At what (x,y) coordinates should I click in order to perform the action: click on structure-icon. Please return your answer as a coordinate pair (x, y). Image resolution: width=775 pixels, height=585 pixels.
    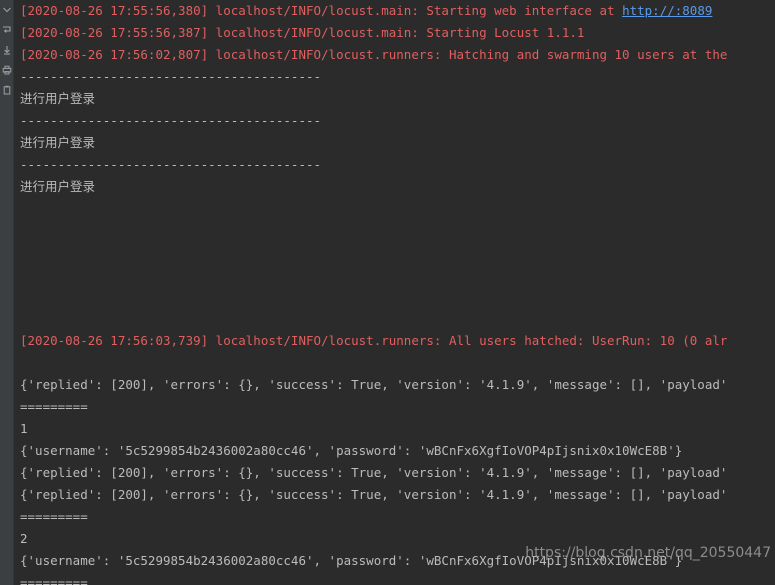
    Looking at the image, I should click on (7, 30).